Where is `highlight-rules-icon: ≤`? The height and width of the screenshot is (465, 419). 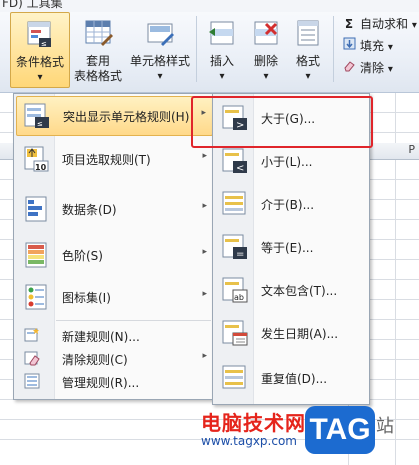
highlight-rules-icon: ≤ is located at coordinates (36, 115).